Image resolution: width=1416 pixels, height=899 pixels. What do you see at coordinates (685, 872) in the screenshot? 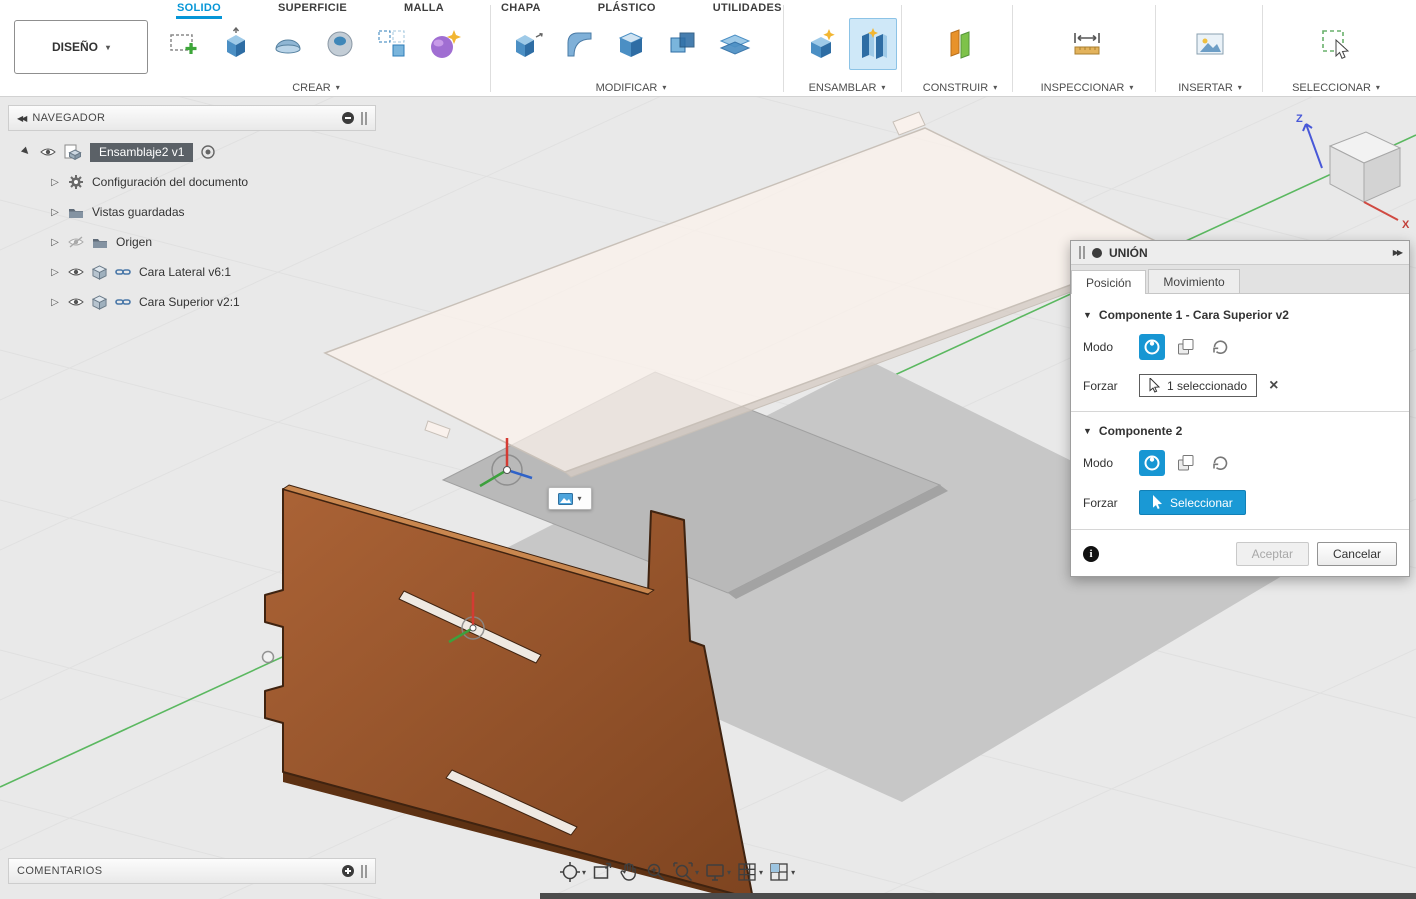
I see `fit-button: ▾` at bounding box center [685, 872].